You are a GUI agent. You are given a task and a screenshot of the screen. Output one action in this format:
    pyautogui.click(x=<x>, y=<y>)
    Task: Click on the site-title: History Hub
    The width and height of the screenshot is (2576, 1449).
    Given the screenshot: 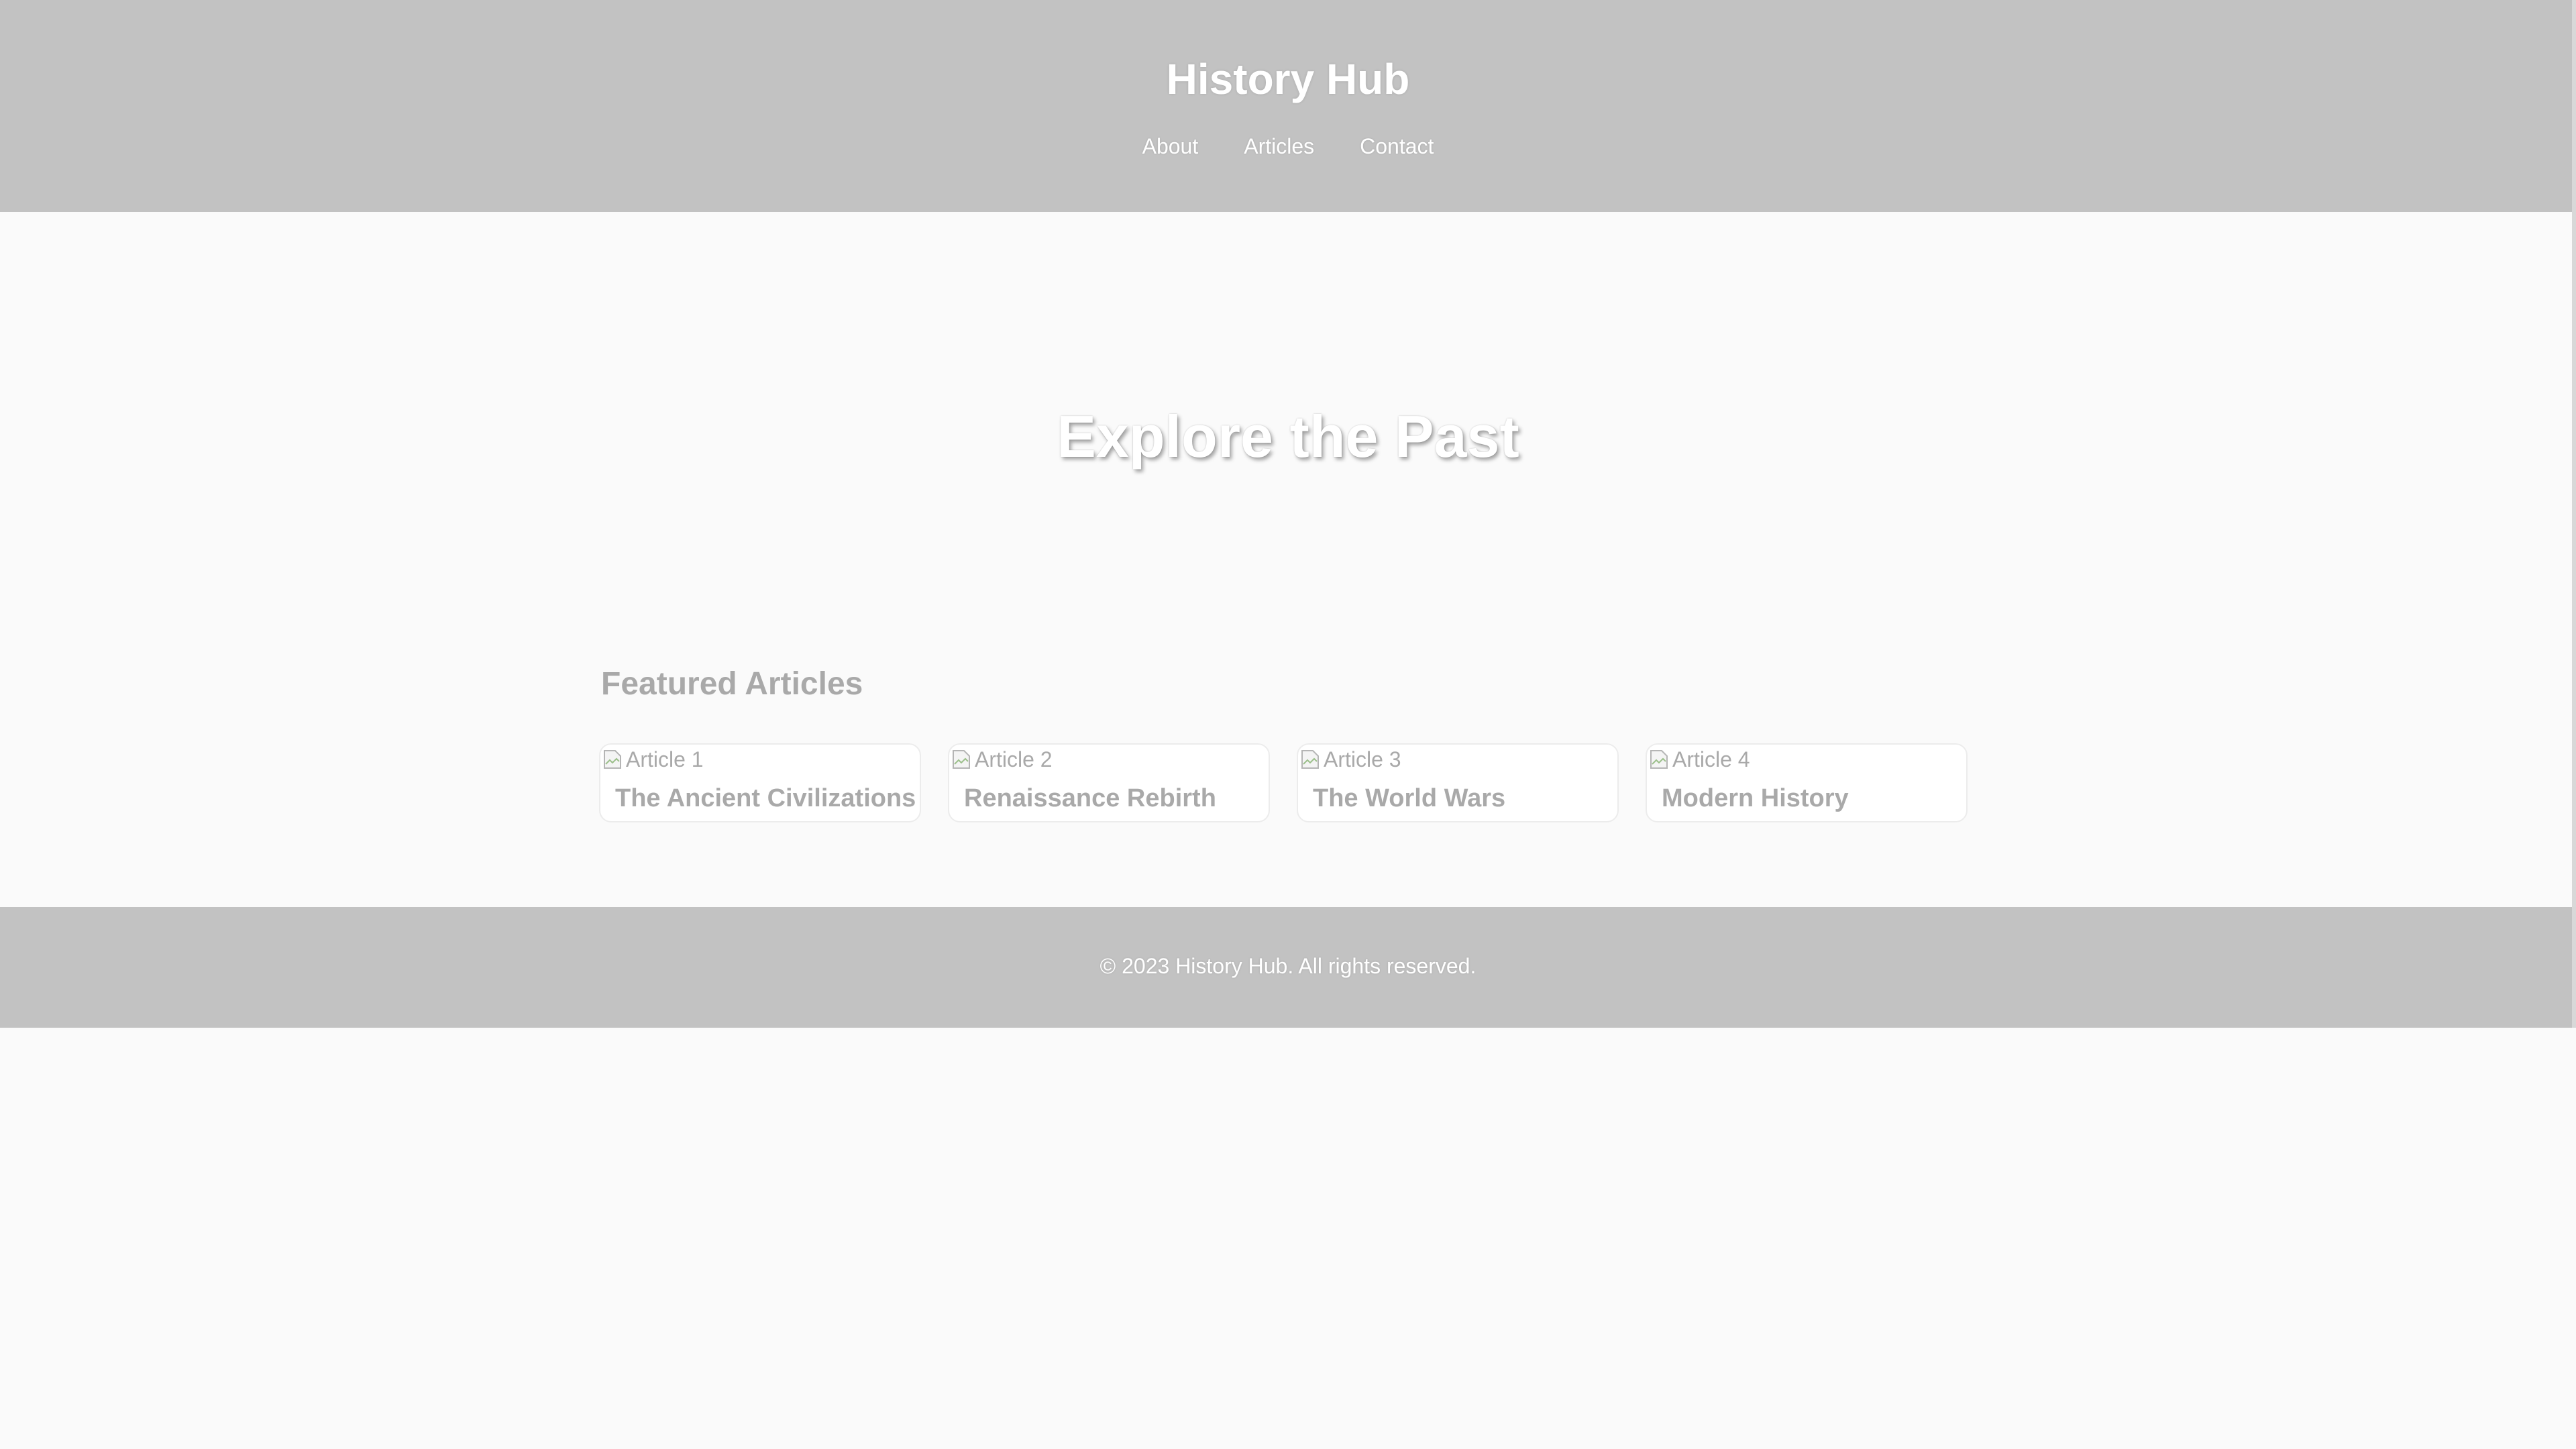 What is the action you would take?
    pyautogui.click(x=1288, y=79)
    